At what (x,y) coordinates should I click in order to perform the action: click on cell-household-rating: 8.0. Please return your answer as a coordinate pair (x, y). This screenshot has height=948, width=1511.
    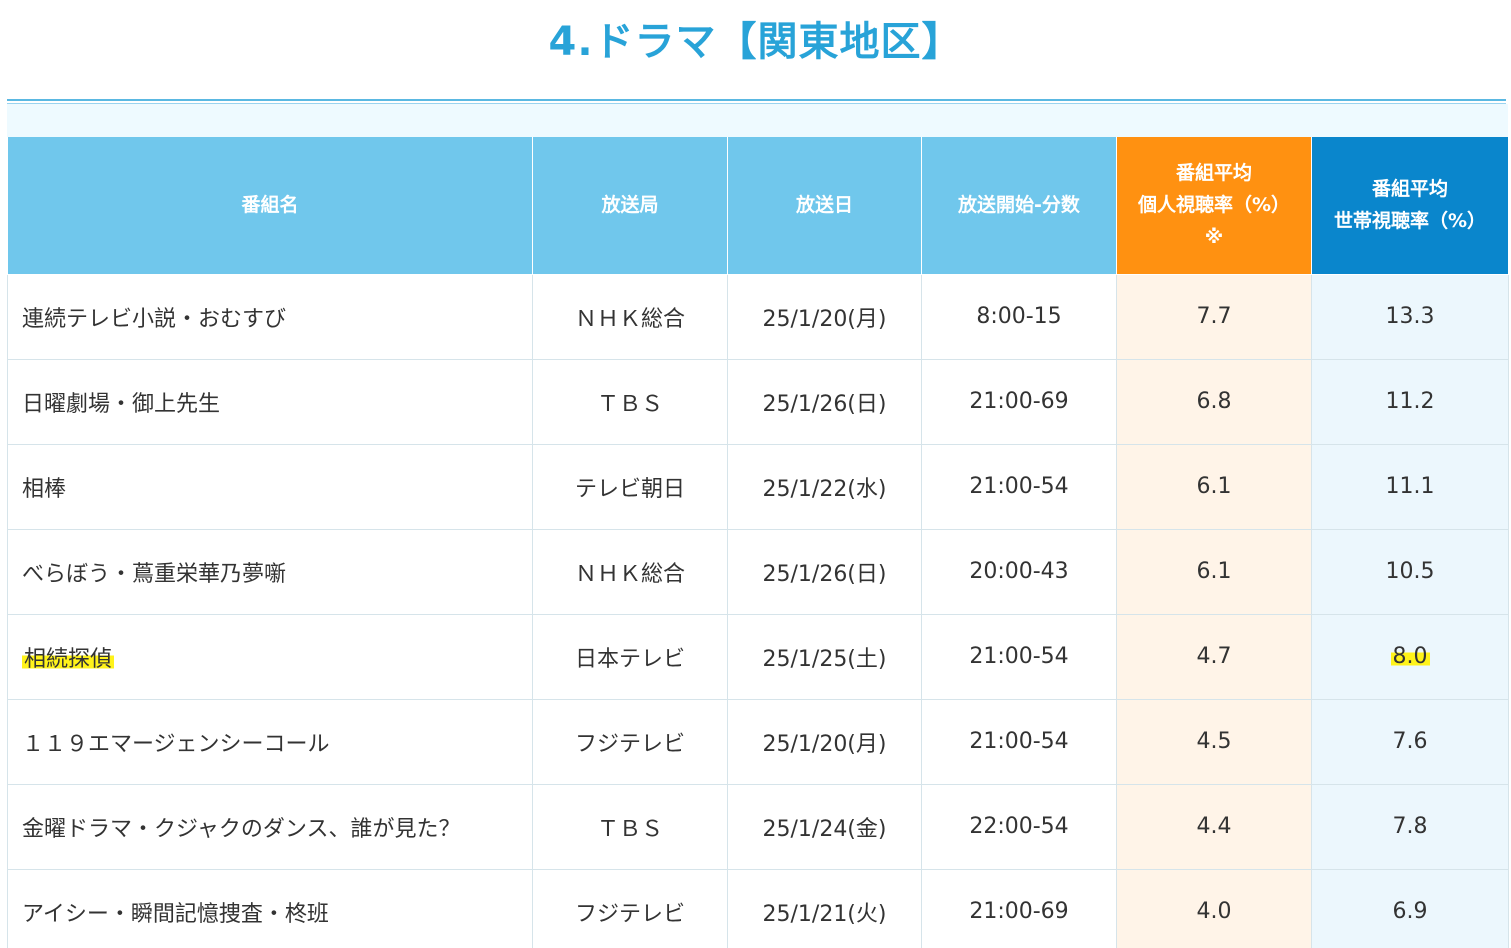
    Looking at the image, I should click on (1410, 656).